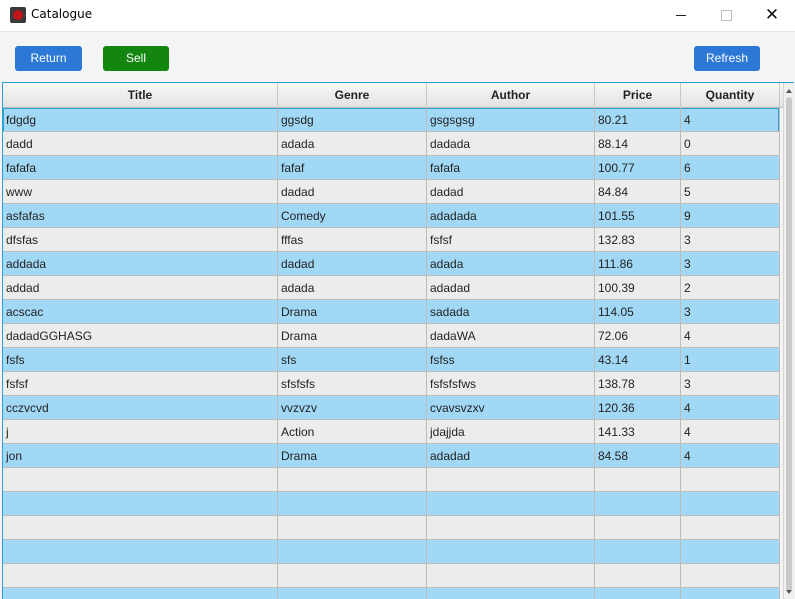 This screenshot has width=795, height=599. I want to click on table-cell: fsfsf, so click(140, 384).